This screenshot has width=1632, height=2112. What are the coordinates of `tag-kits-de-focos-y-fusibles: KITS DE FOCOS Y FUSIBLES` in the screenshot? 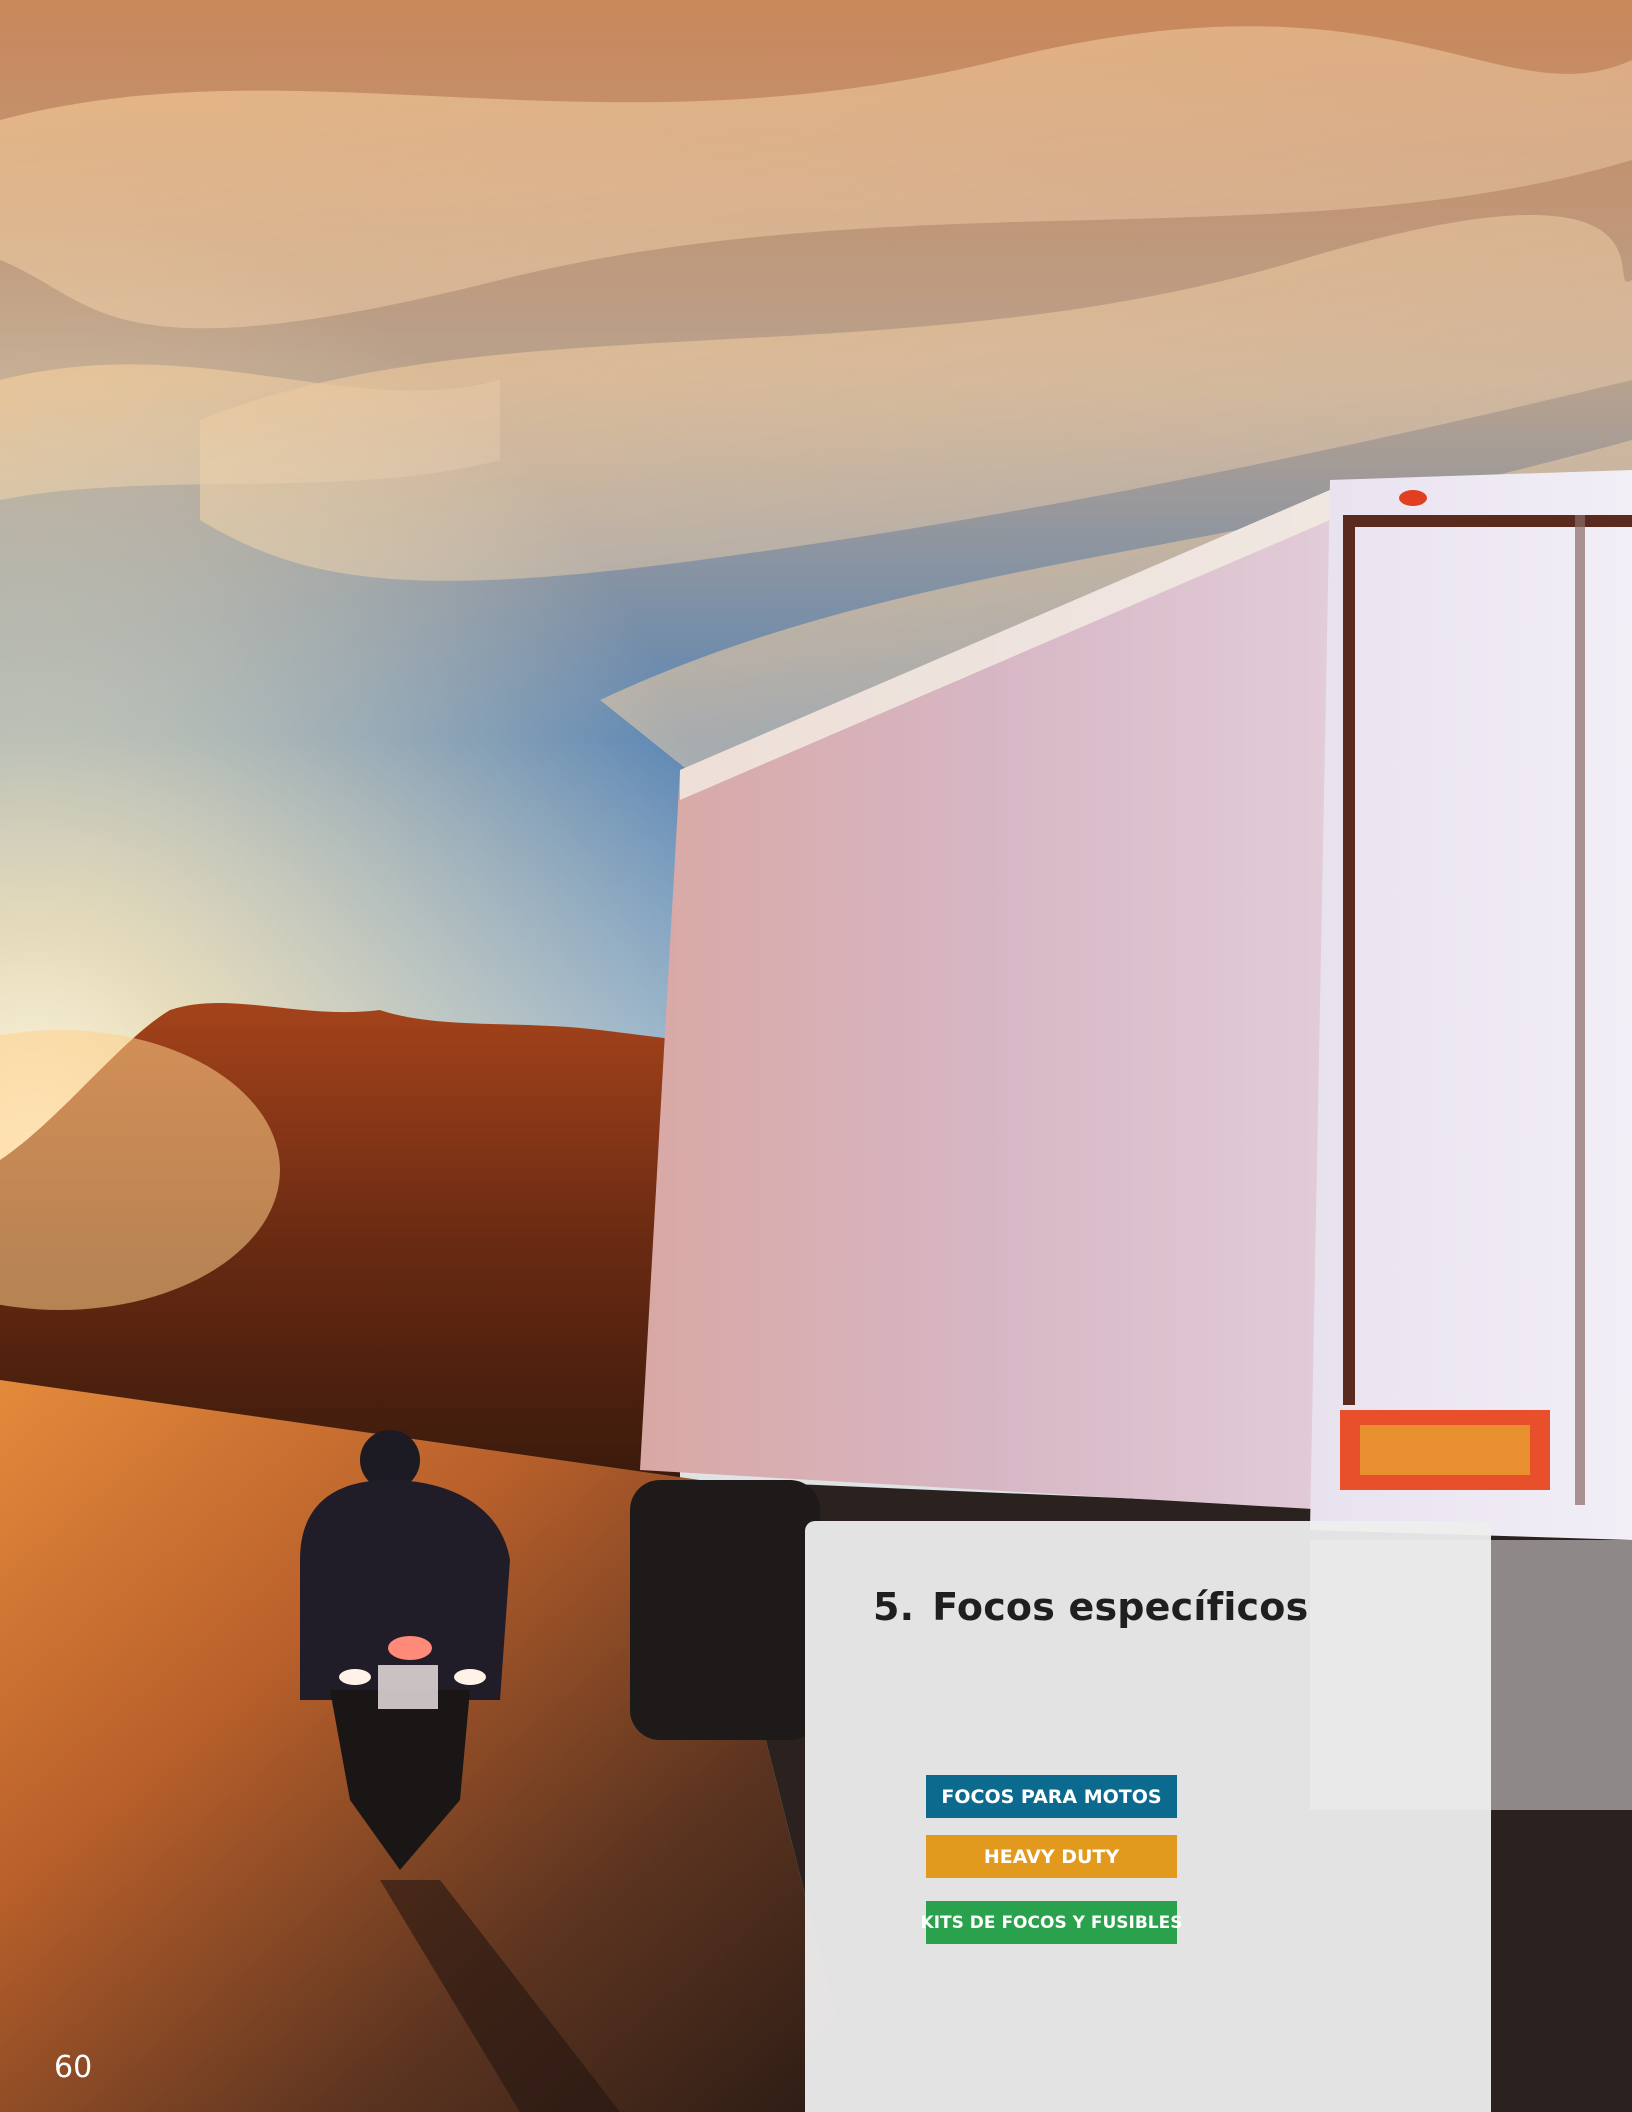 It's located at (1051, 1922).